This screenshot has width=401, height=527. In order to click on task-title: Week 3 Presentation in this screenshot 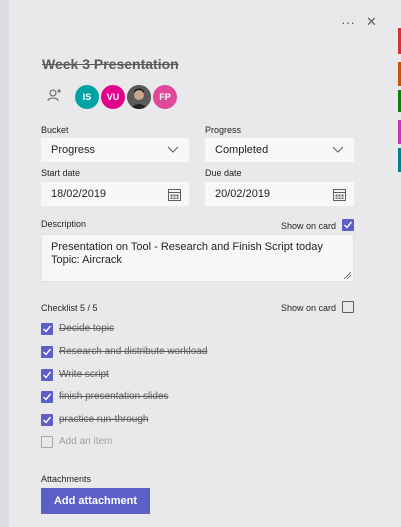, I will do `click(110, 64)`.